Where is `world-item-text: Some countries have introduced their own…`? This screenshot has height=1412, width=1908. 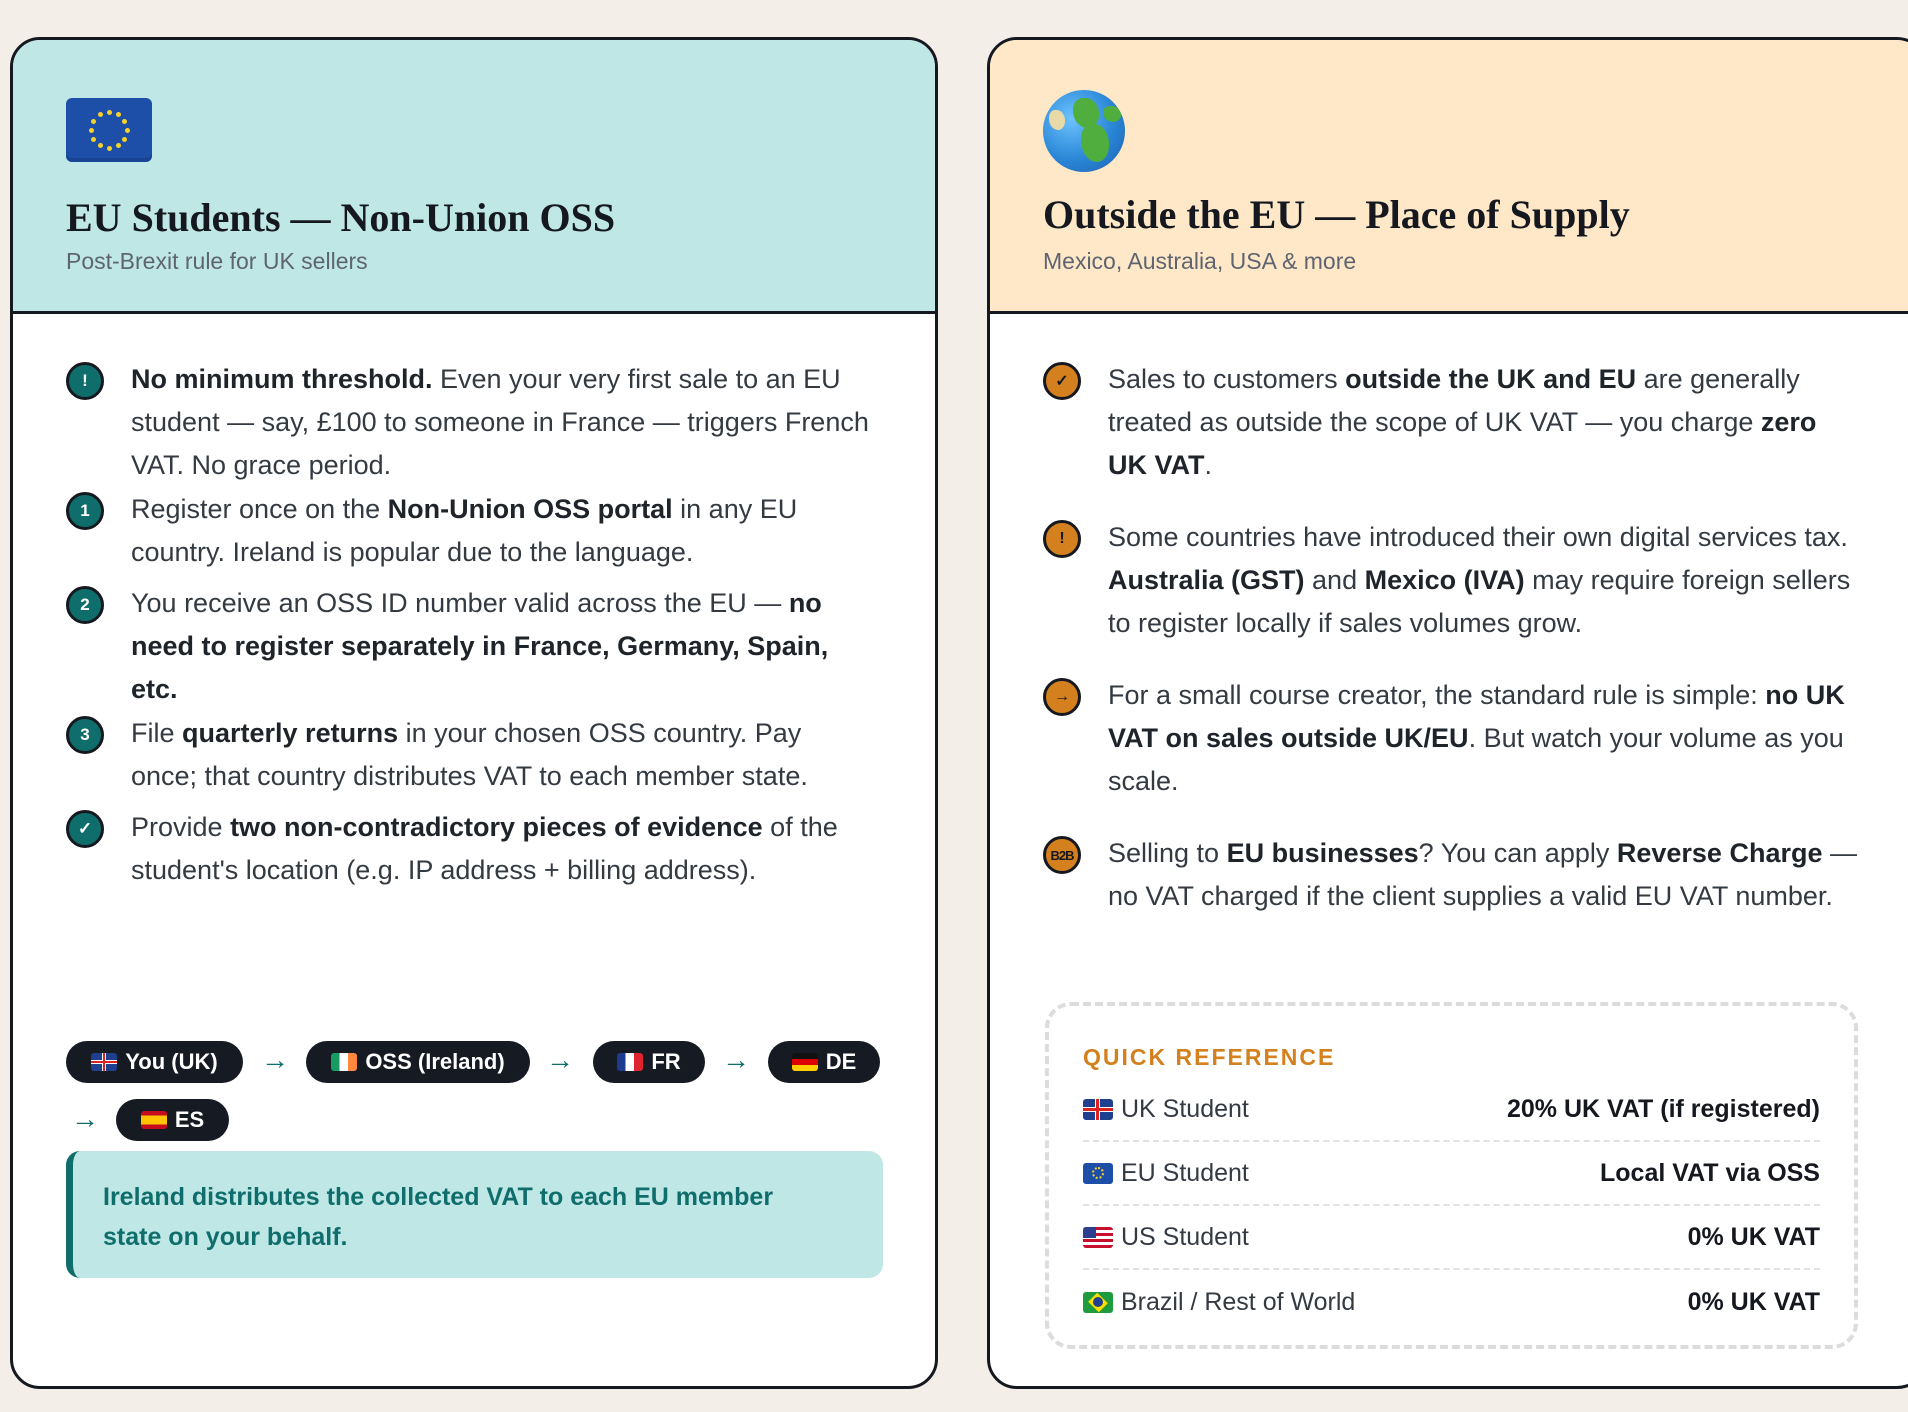
world-item-text: Some countries have introduced their own… is located at coordinates (1479, 580).